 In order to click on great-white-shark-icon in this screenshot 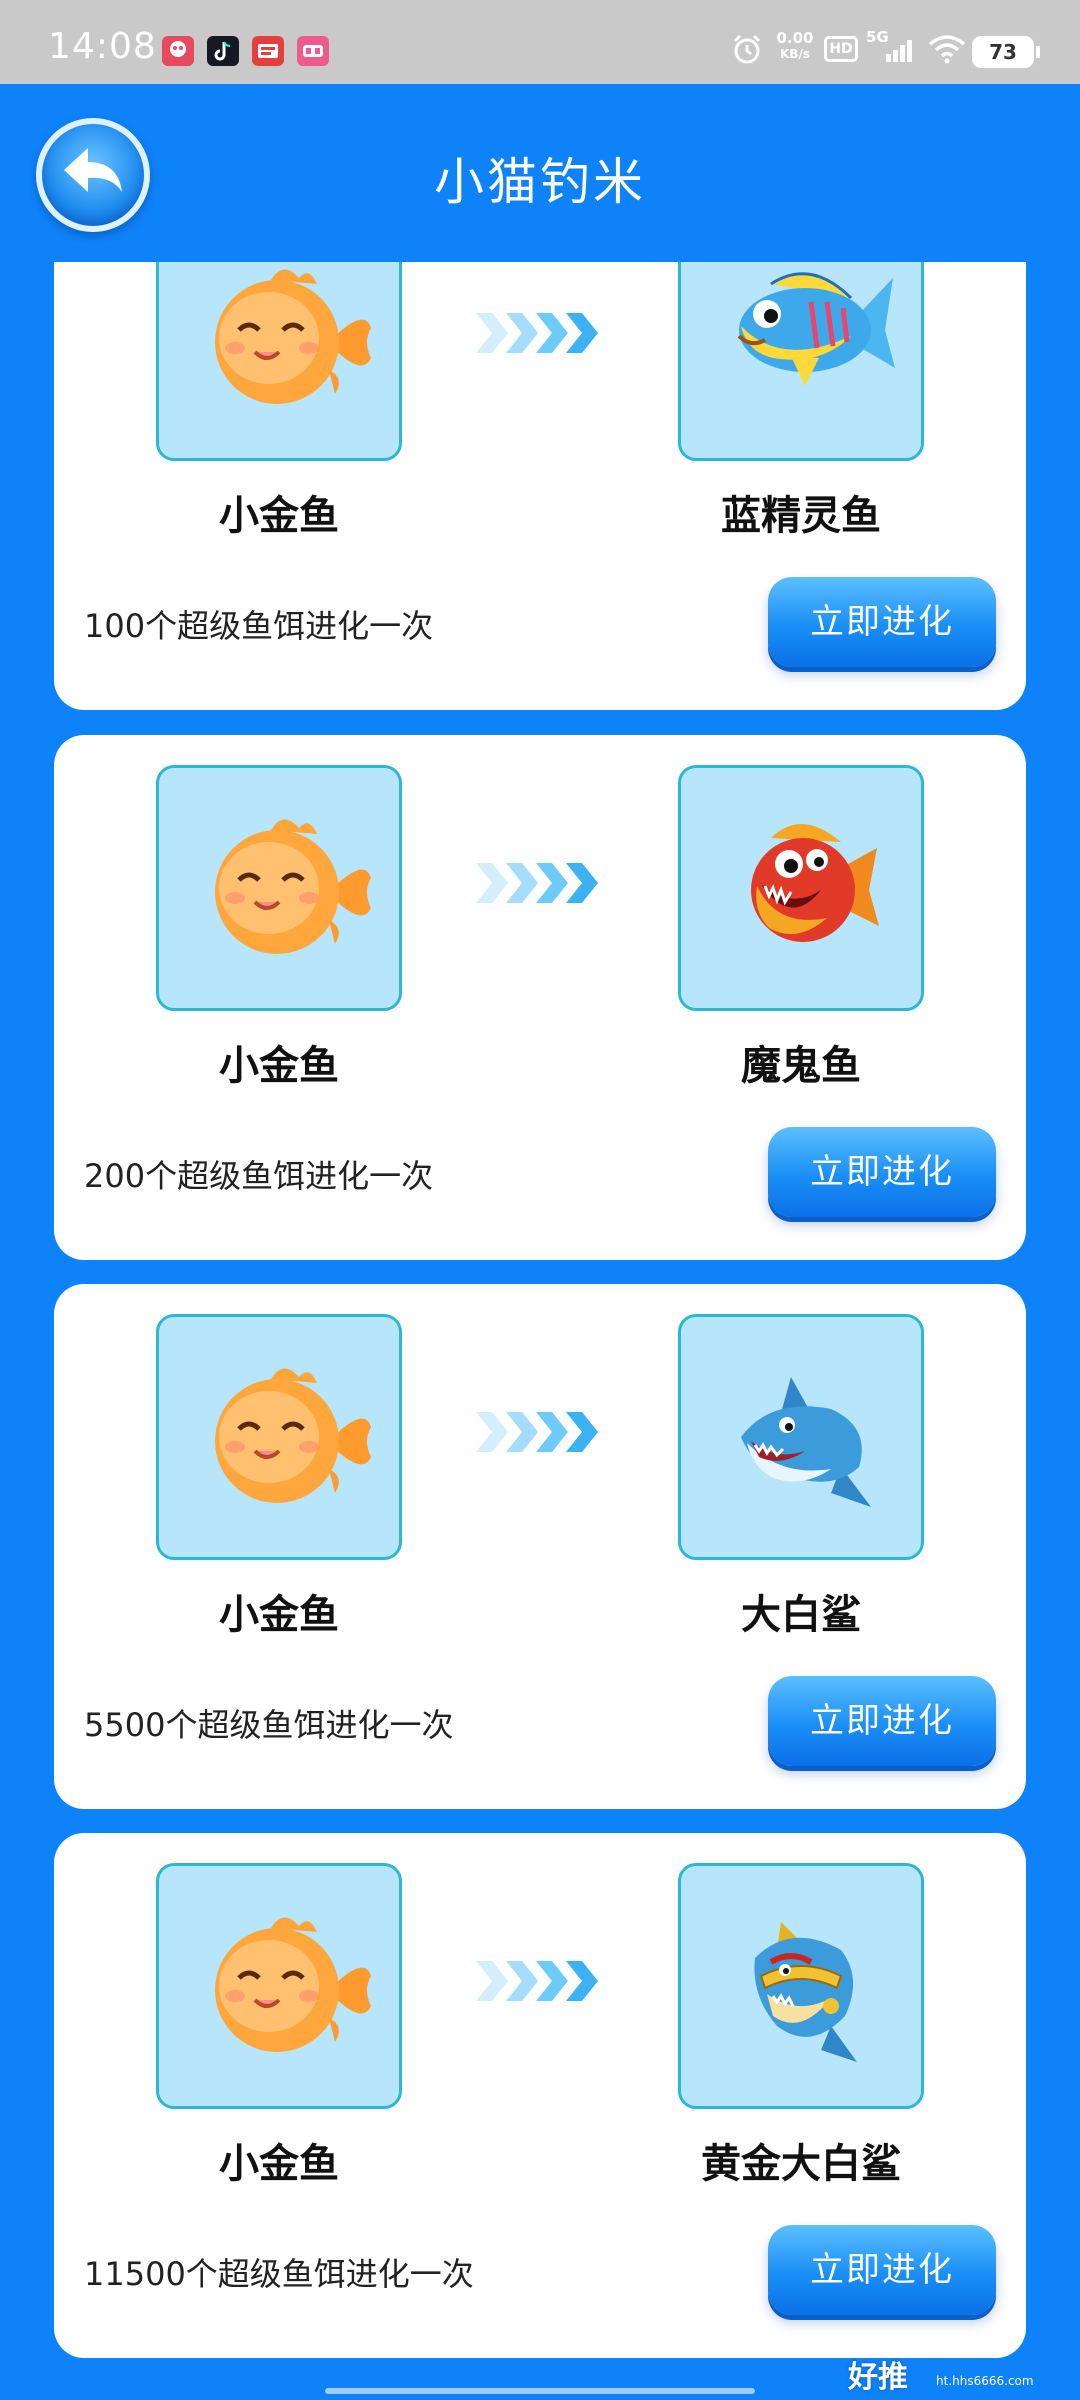, I will do `click(806, 1442)`.